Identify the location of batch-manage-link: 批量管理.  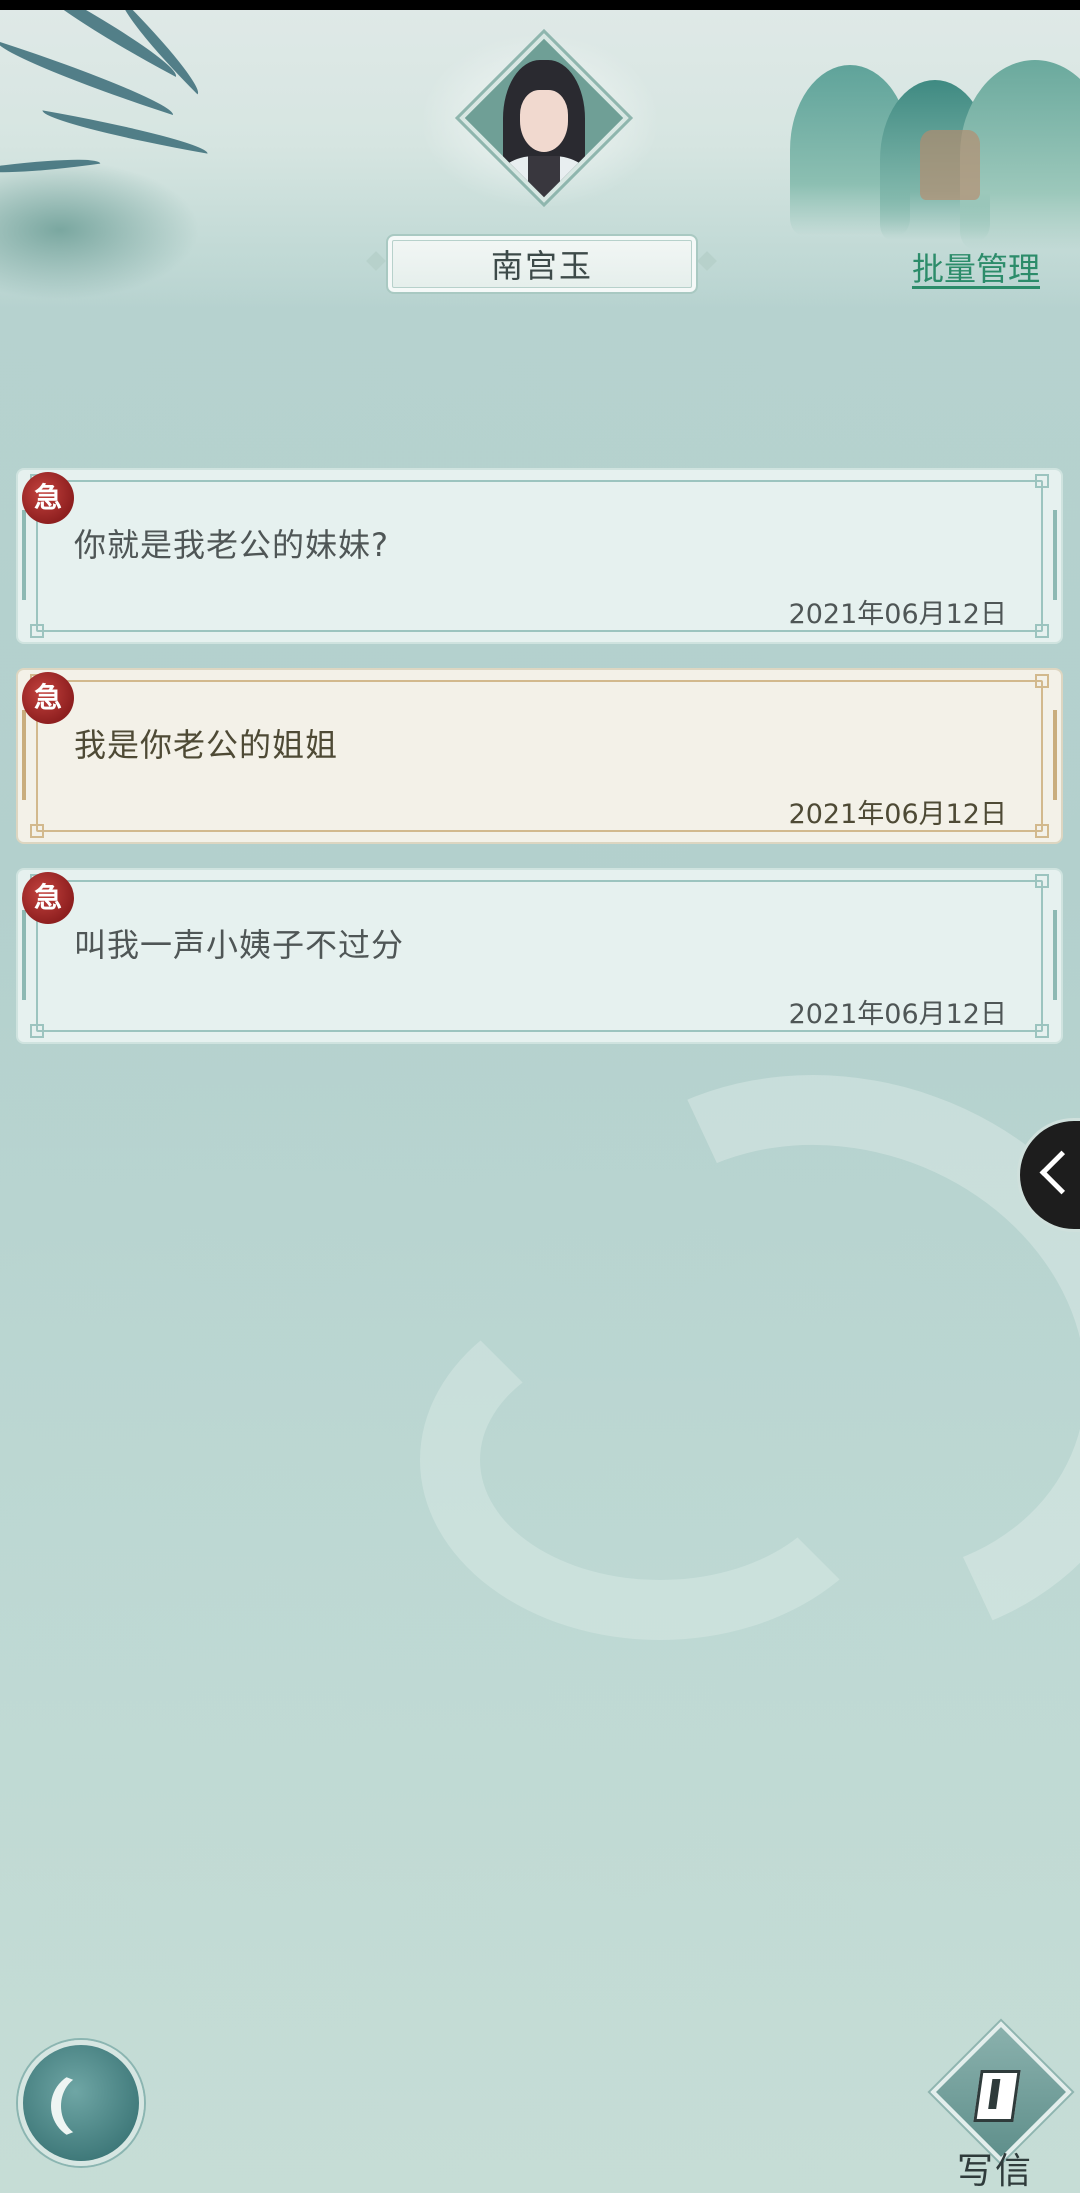
(976, 267).